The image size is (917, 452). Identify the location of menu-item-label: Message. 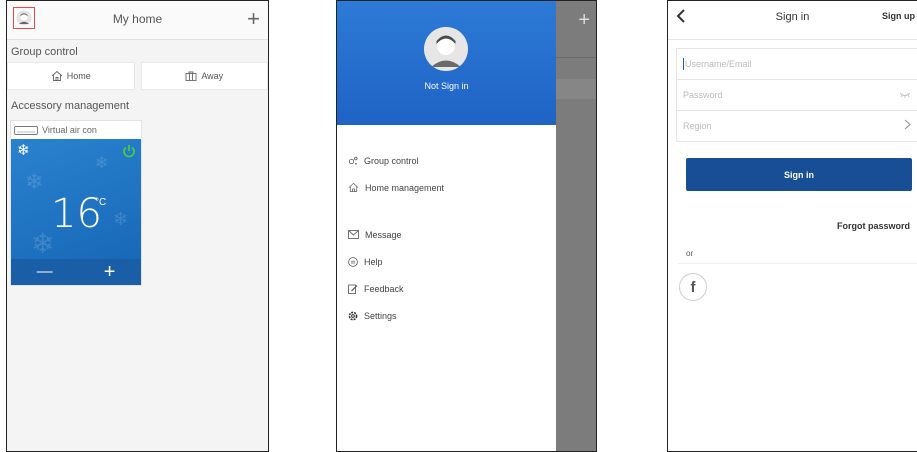
(383, 234).